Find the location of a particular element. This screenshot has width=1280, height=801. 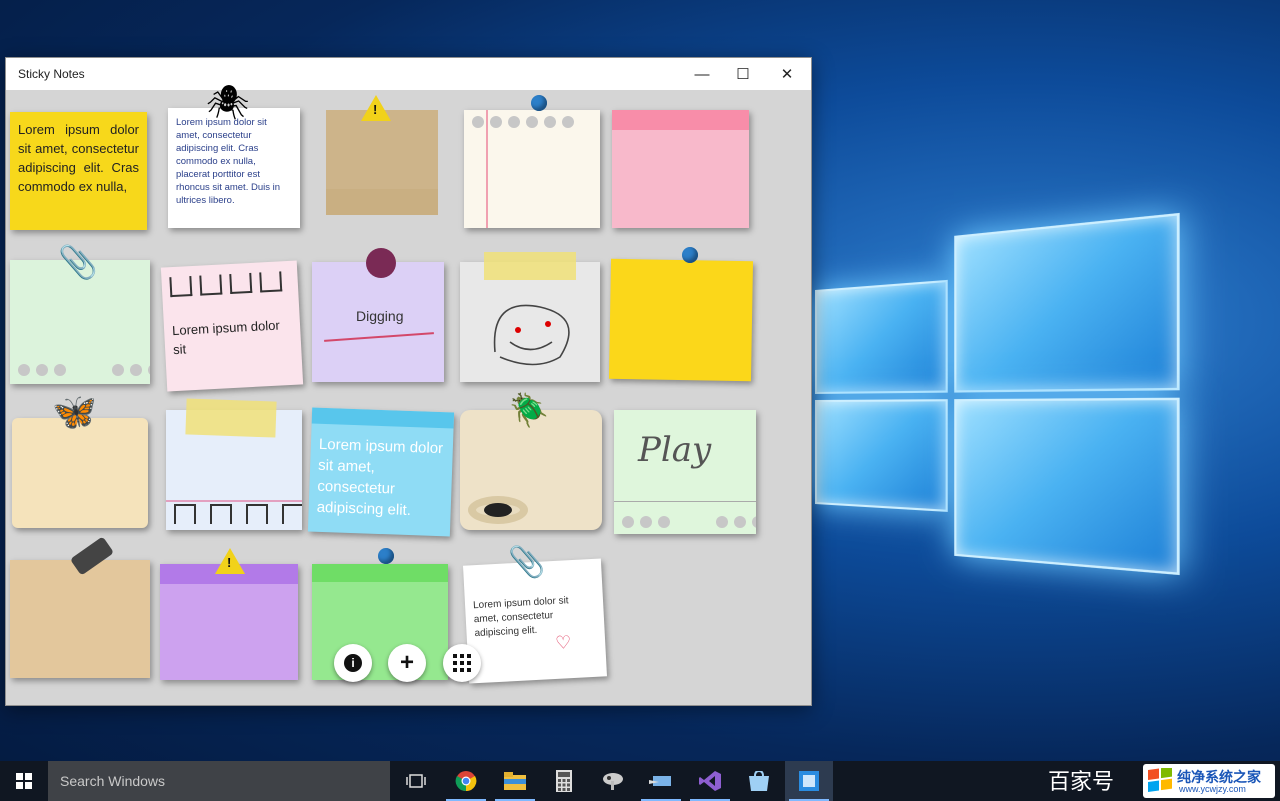

taskbar-chrome is located at coordinates (466, 781).